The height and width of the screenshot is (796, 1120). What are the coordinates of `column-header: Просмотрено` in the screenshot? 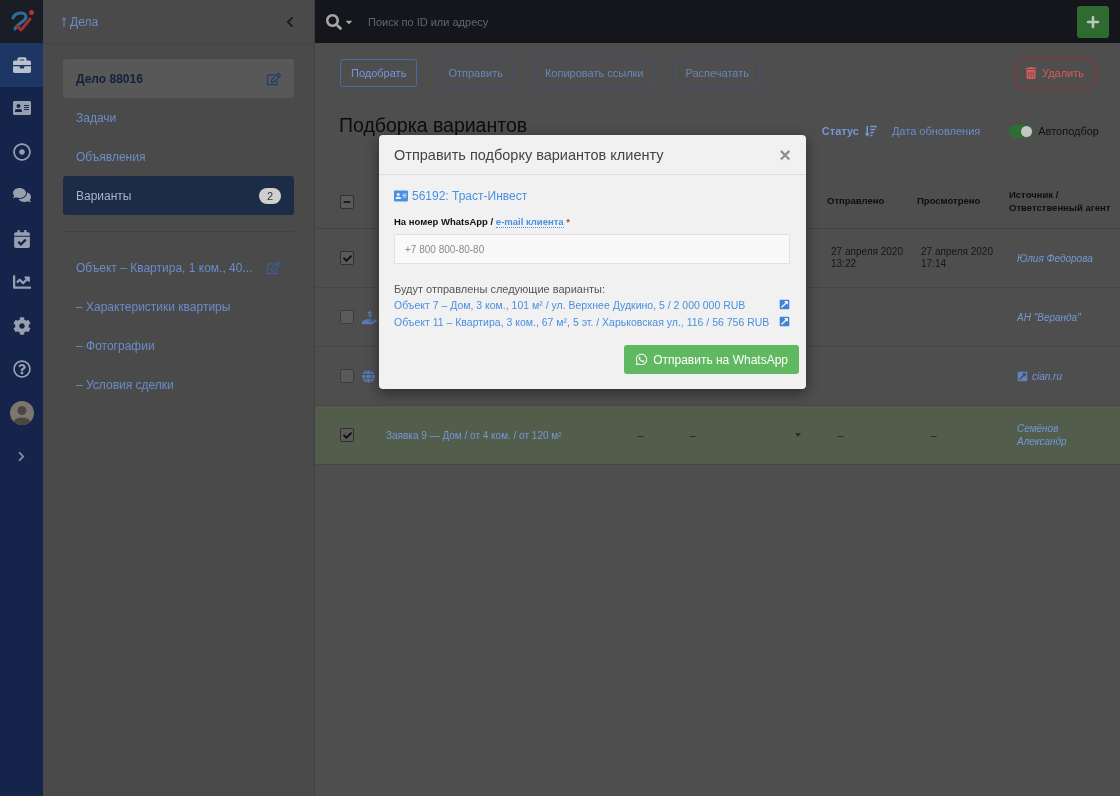 It's located at (949, 201).